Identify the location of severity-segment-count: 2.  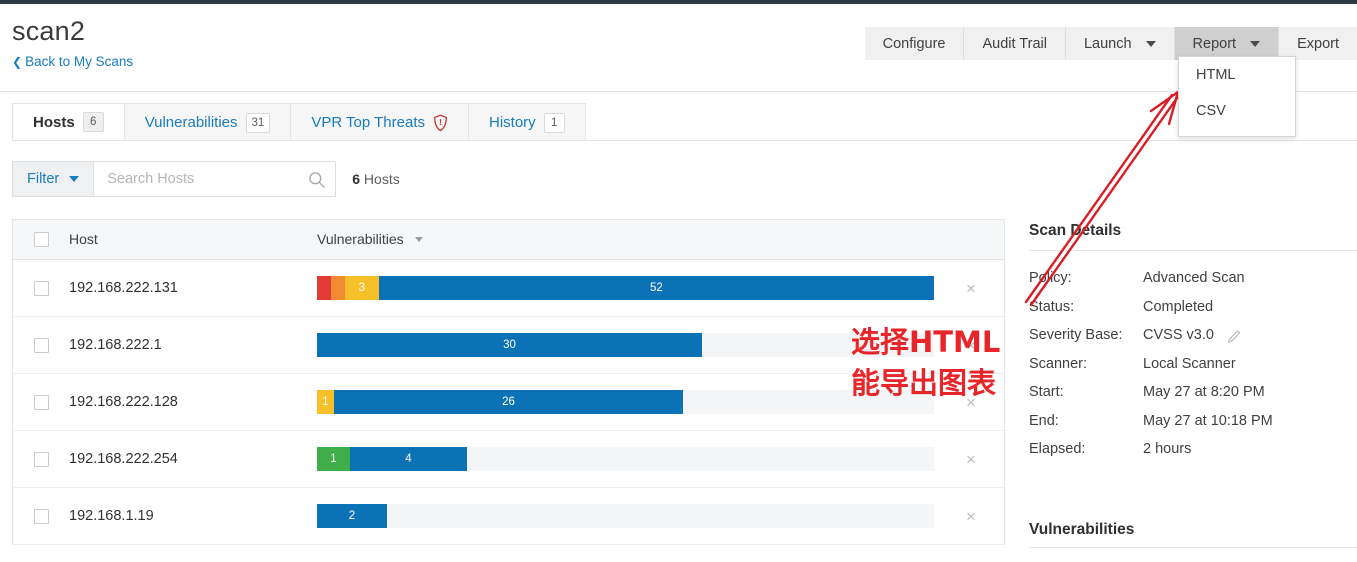
(352, 516).